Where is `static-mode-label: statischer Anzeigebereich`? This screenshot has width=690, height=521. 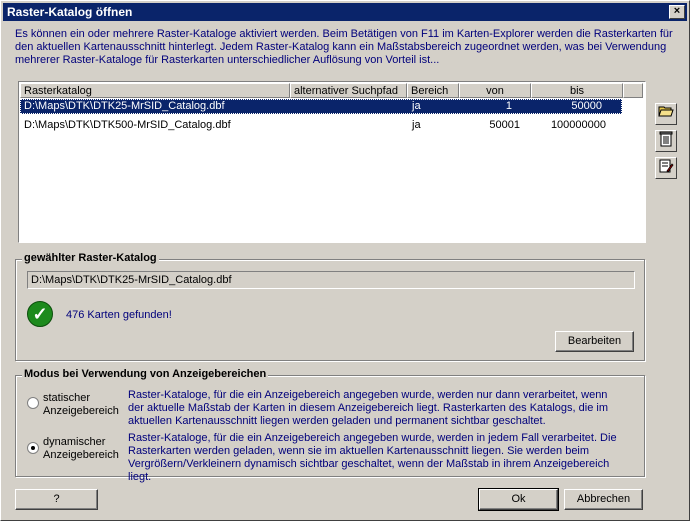
static-mode-label: statischer Anzeigebereich is located at coordinates (81, 405).